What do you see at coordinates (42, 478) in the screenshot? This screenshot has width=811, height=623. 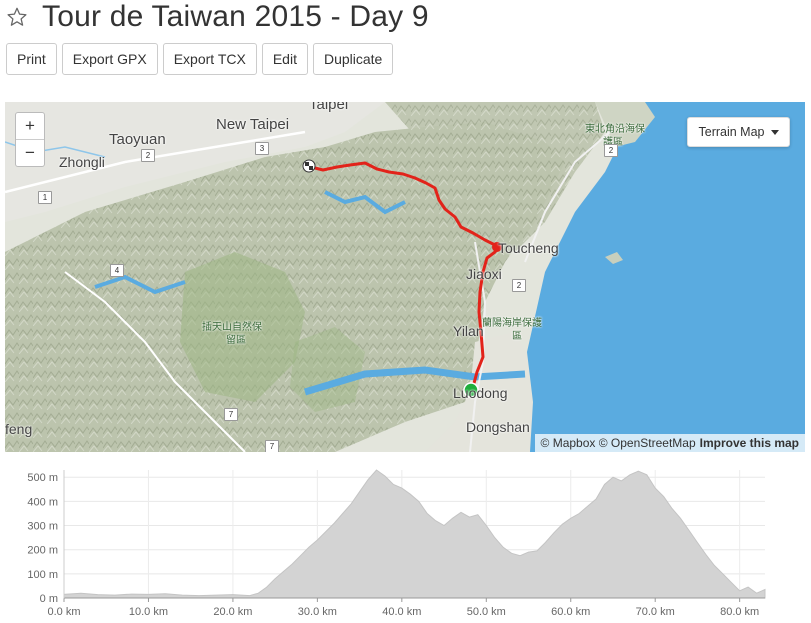 I see `y-tick-label: 500 m` at bounding box center [42, 478].